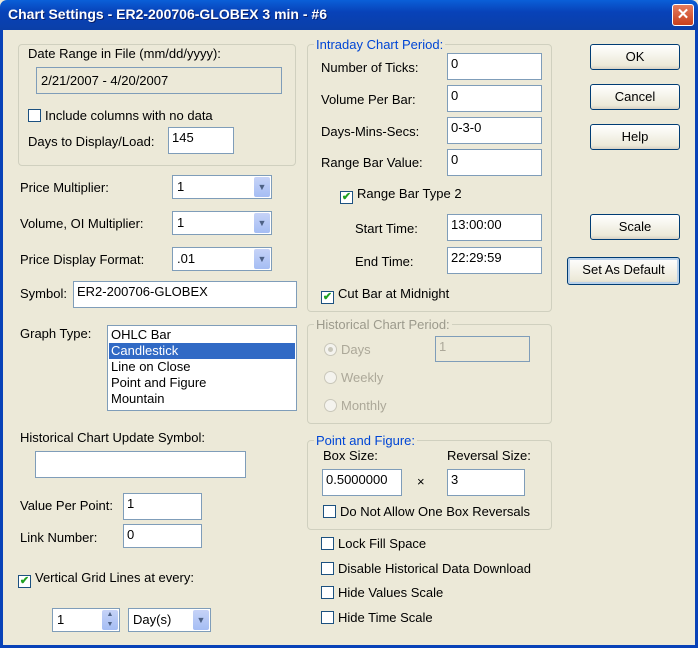  I want to click on value-per-point-label: Value Per Point:, so click(66, 505).